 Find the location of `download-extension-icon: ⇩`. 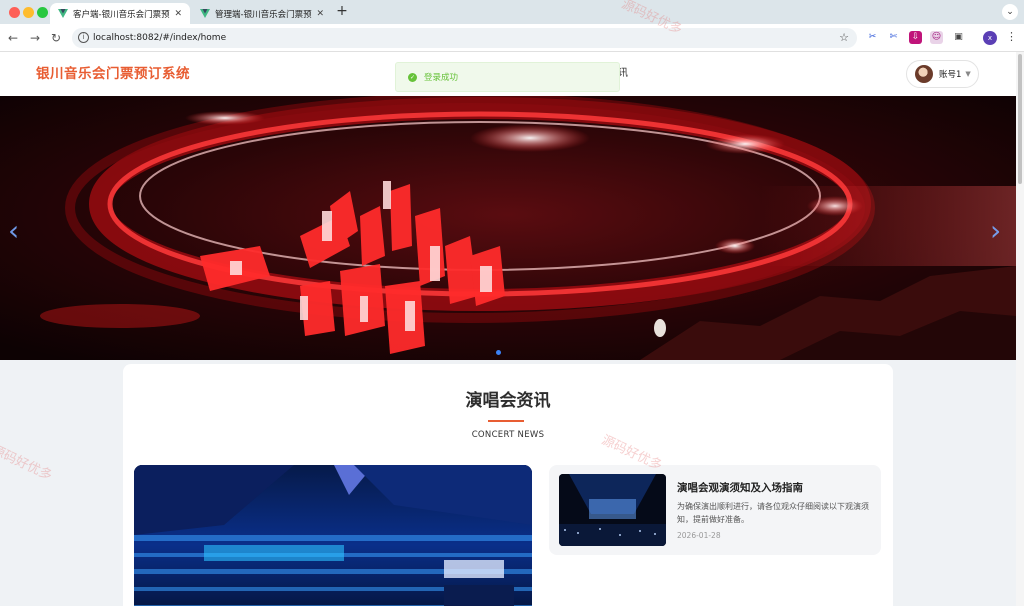

download-extension-icon: ⇩ is located at coordinates (915, 37).